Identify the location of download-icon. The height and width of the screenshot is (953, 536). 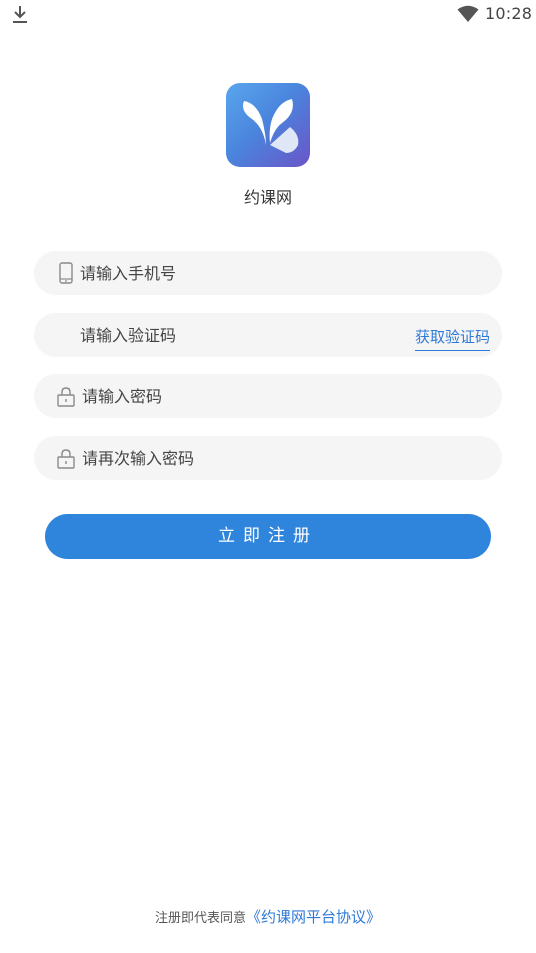
(20, 14).